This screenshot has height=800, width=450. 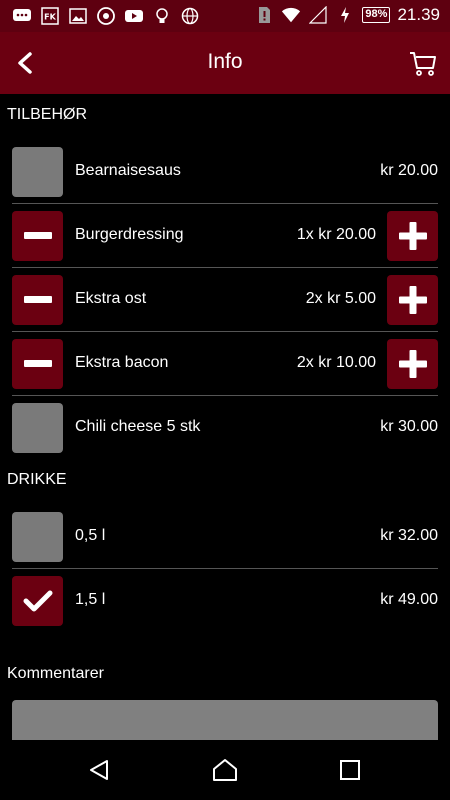 I want to click on chat-icon, so click(x=22, y=16).